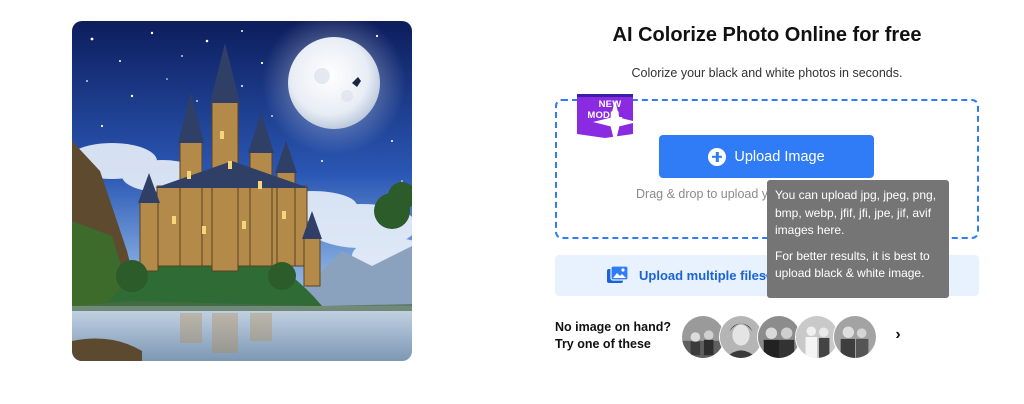 The width and height of the screenshot is (1024, 404). I want to click on page-title: AI Colorize Photo Online for free, so click(767, 35).